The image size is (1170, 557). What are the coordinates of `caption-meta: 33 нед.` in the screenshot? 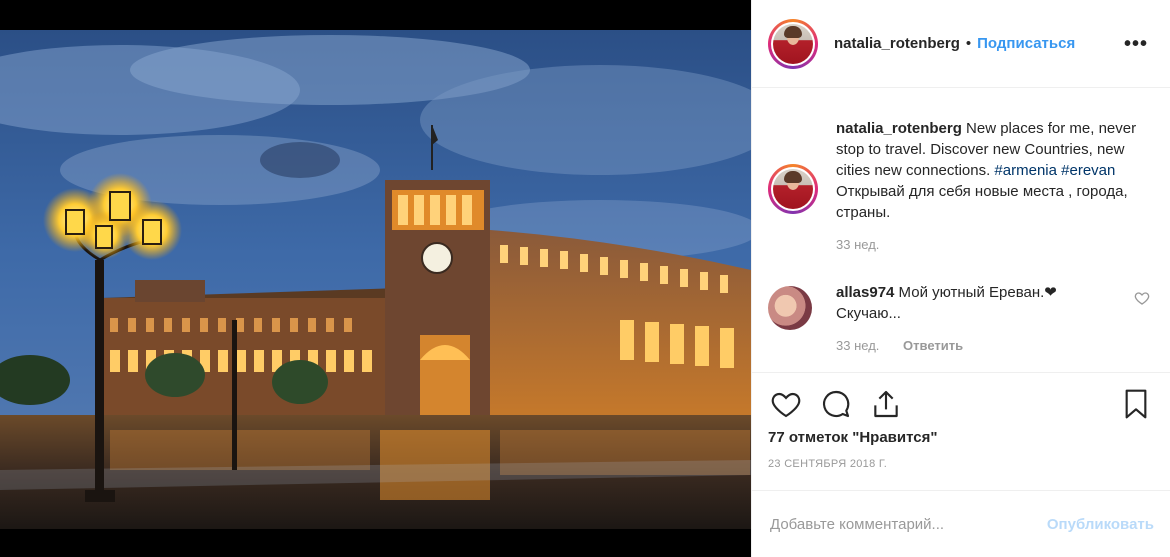 It's located at (995, 244).